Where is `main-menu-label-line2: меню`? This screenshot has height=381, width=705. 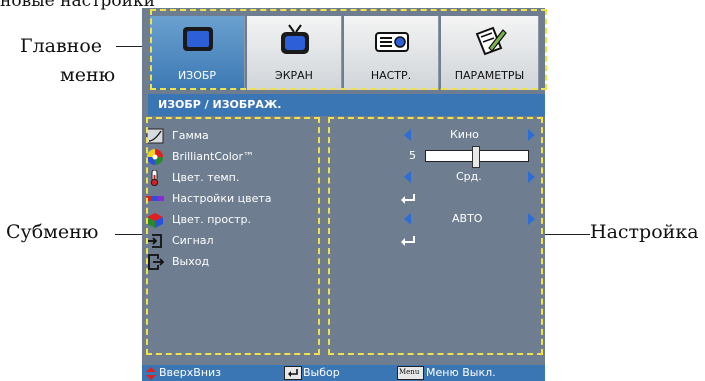 main-menu-label-line2: меню is located at coordinates (88, 75).